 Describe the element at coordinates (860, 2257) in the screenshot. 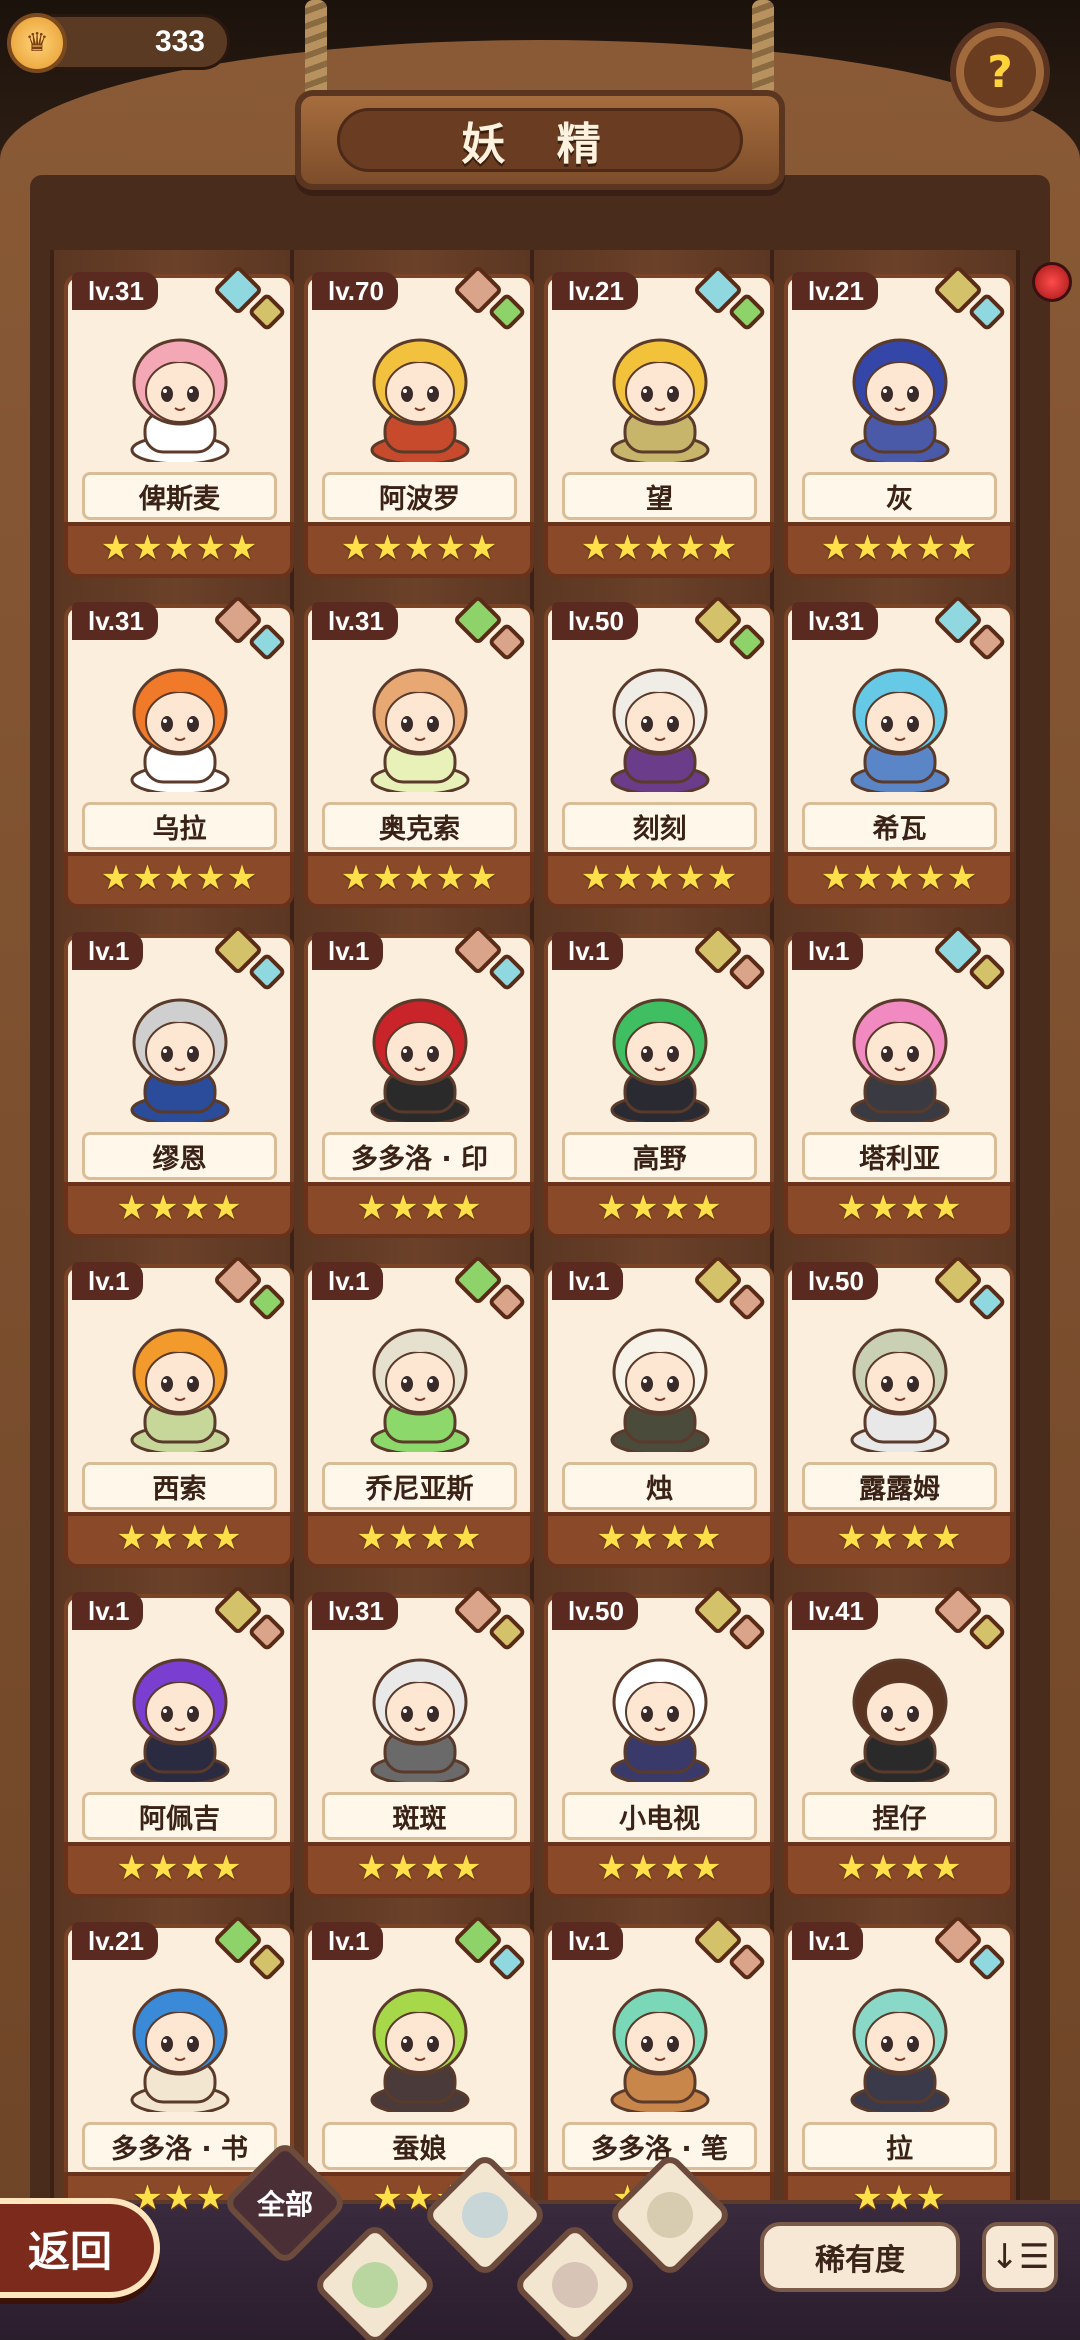

I see `rarity-sort-button: 稀有度` at that location.